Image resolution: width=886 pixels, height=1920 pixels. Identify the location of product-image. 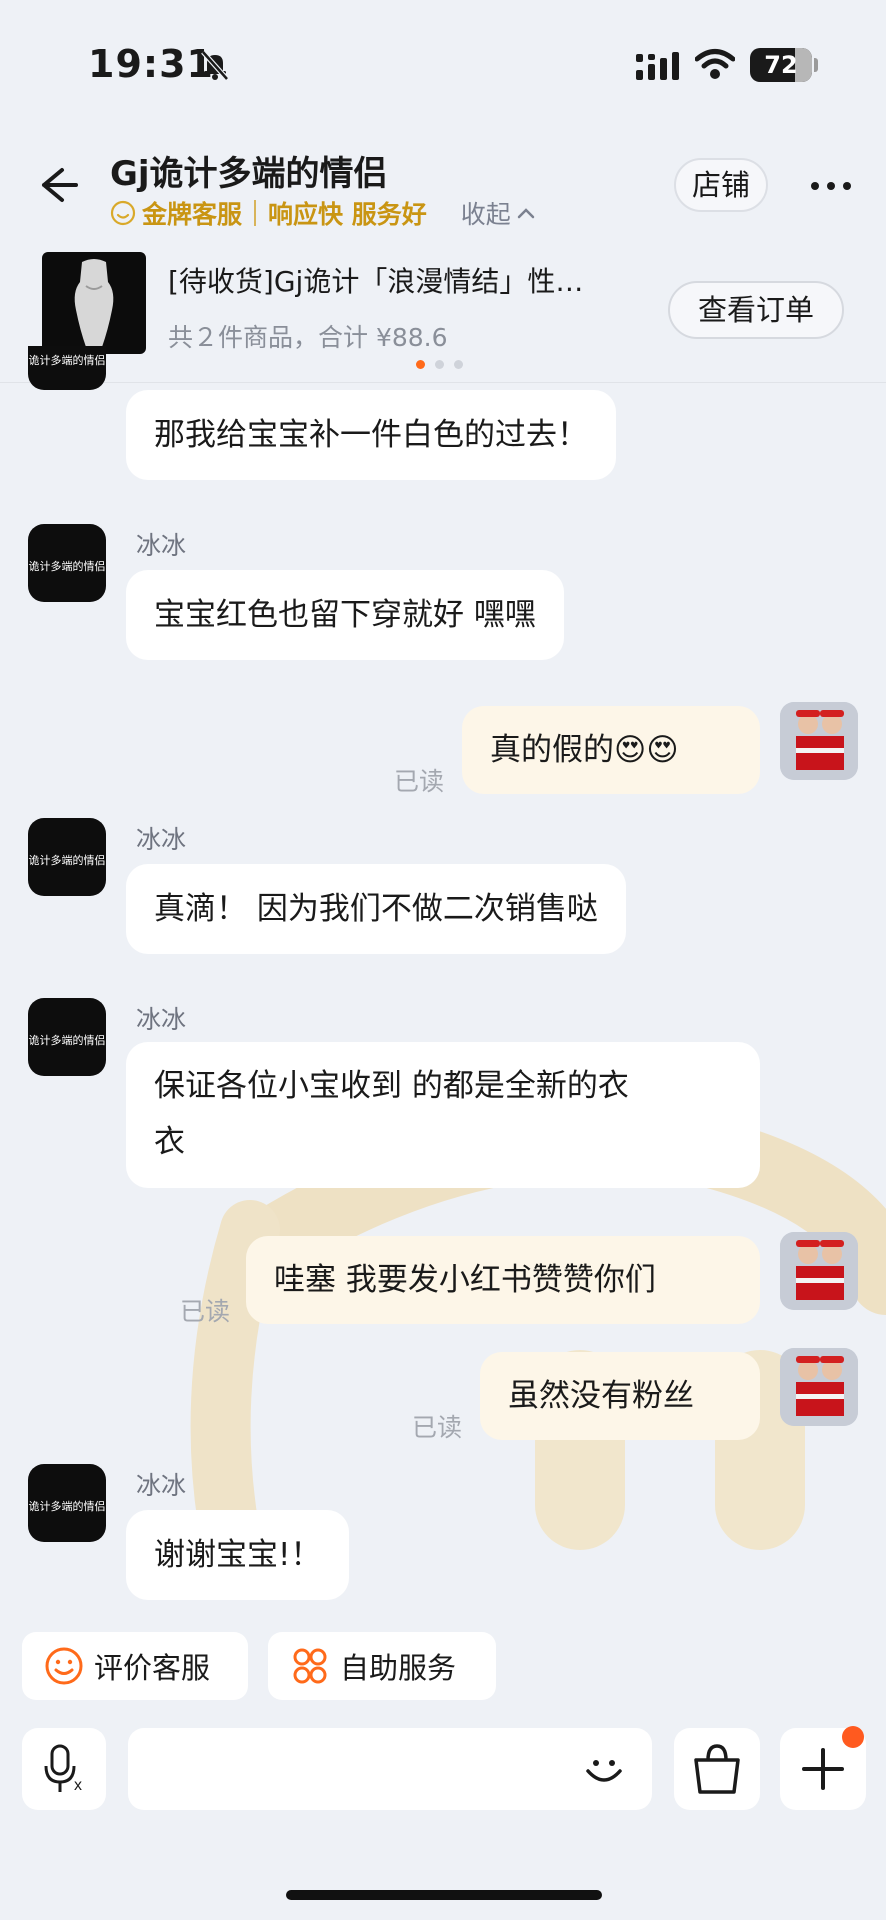
(94, 303).